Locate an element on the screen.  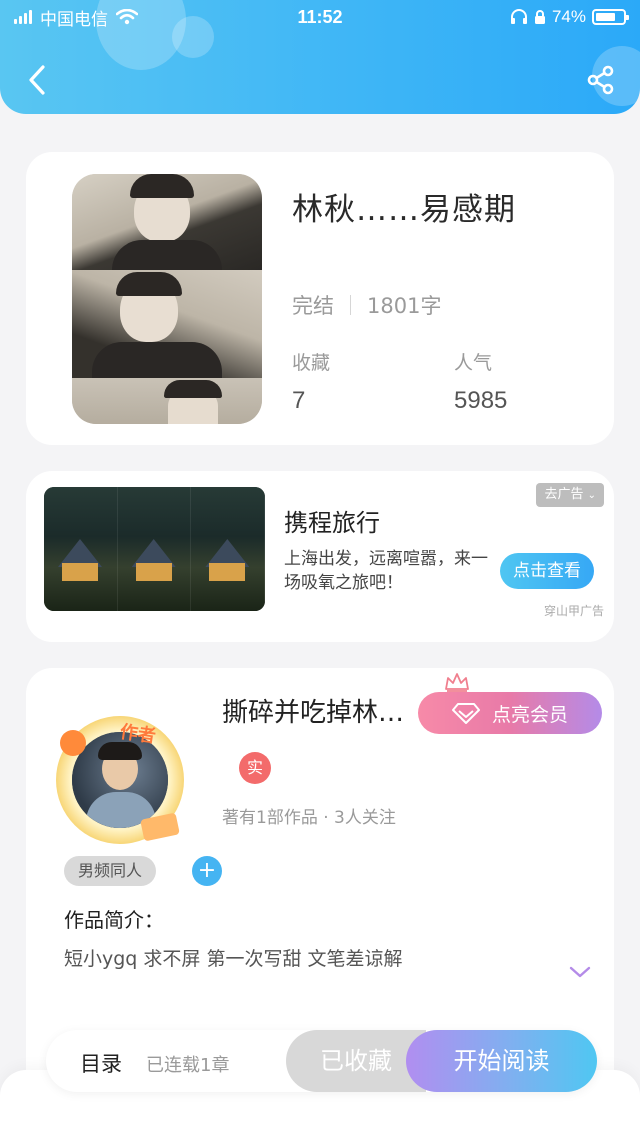
vip-button: 点亮会员 is located at coordinates (510, 713).